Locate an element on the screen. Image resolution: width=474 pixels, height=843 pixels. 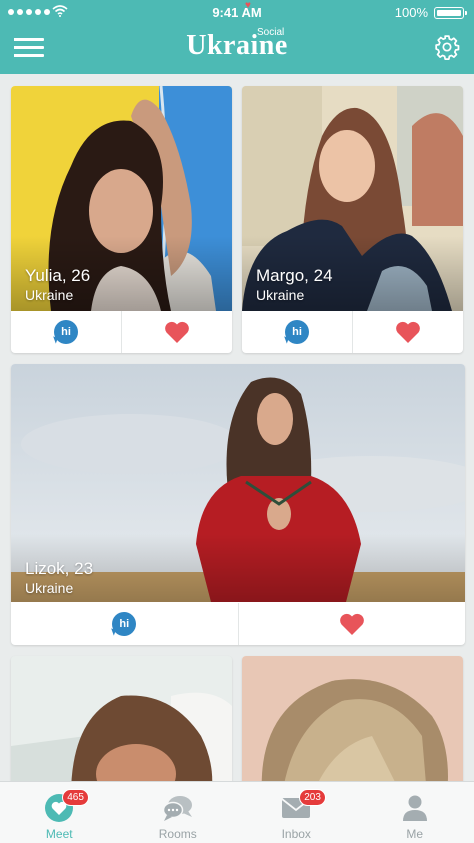
tab-me: Me is located at coordinates (415, 812).